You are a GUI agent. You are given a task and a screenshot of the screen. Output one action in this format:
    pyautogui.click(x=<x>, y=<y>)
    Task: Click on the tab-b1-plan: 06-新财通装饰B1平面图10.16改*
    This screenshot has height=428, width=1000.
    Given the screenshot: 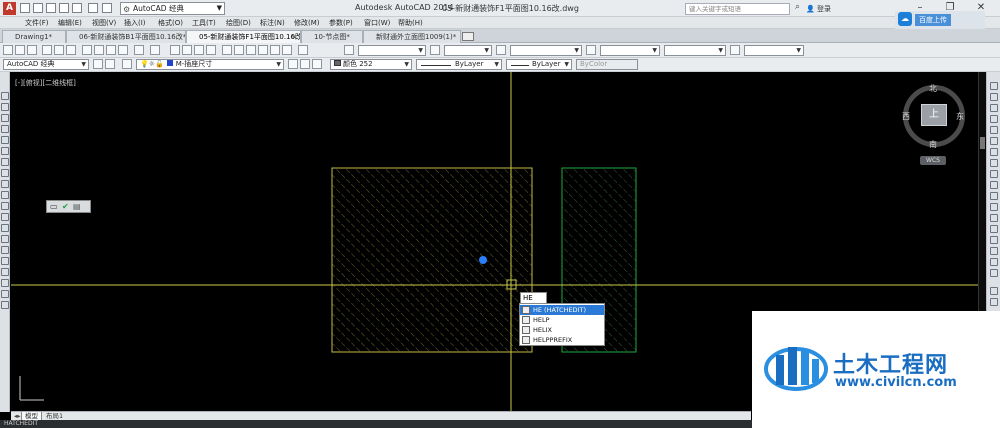 What is the action you would take?
    pyautogui.click(x=126, y=36)
    